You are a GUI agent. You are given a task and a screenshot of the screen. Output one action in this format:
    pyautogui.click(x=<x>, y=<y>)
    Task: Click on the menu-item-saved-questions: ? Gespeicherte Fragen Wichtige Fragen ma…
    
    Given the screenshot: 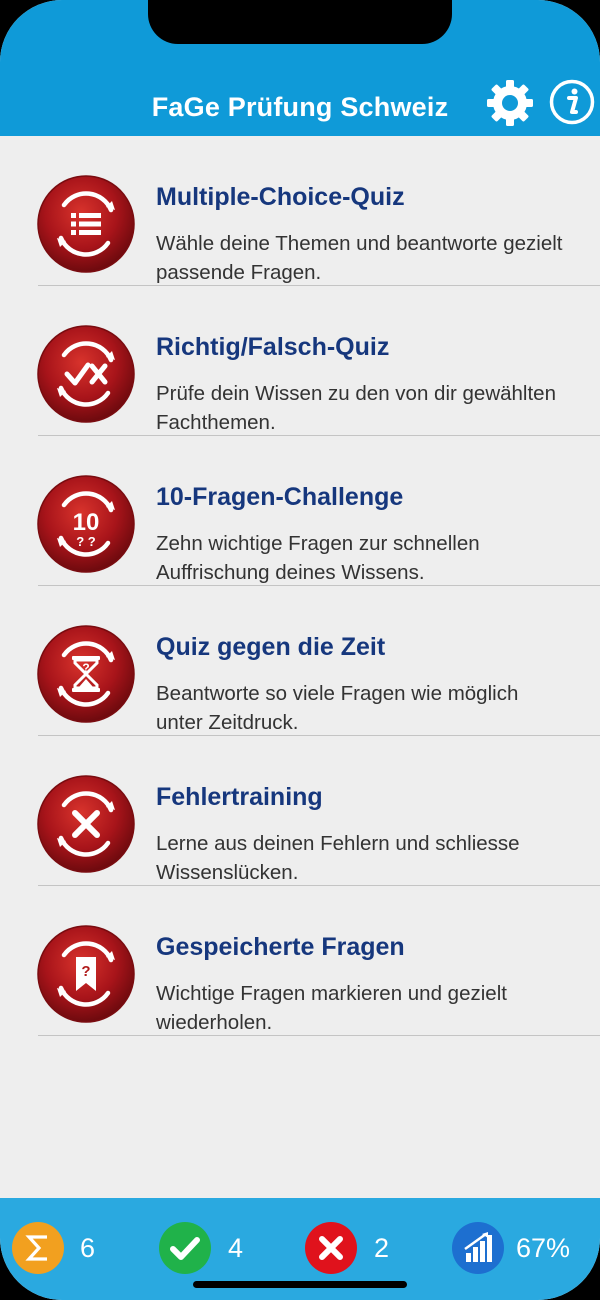 What is the action you would take?
    pyautogui.click(x=300, y=961)
    